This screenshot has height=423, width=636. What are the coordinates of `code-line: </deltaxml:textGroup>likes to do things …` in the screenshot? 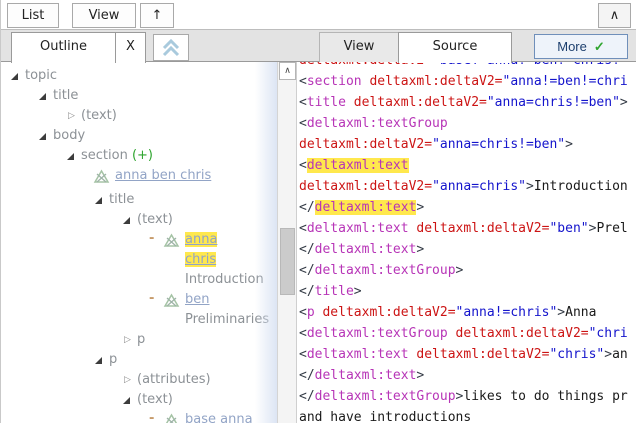 It's located at (463, 396).